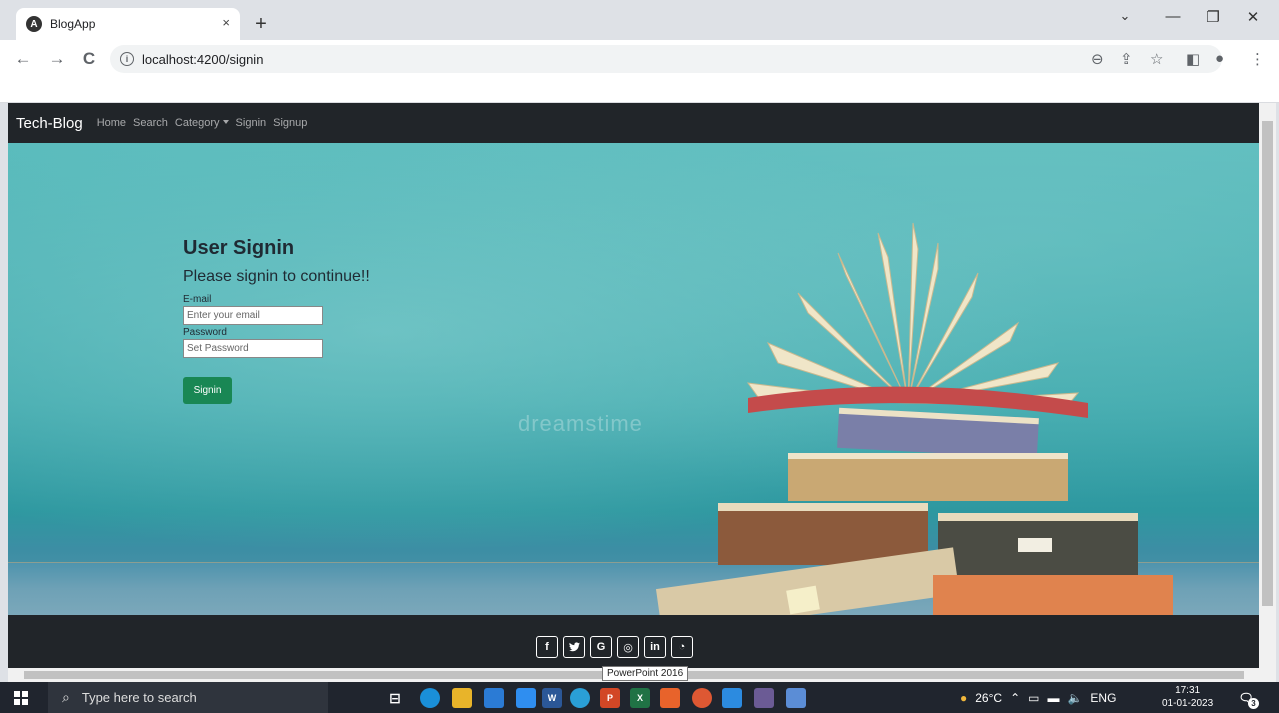 The height and width of the screenshot is (713, 1279). I want to click on telegram-icon, so click(580, 698).